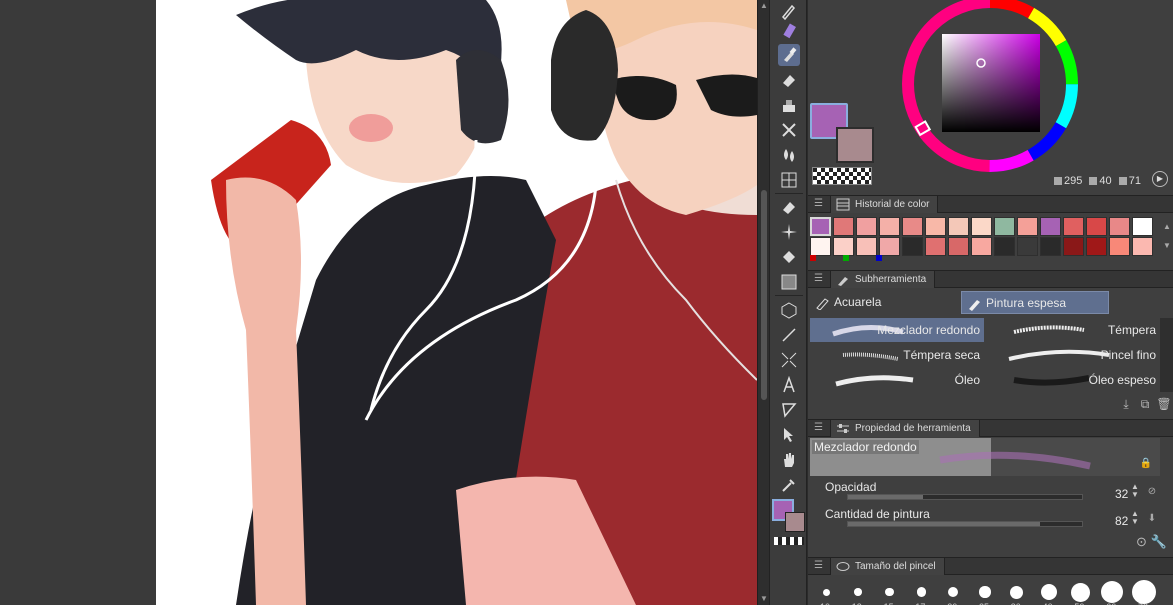 The image size is (1173, 605). What do you see at coordinates (995, 520) in the screenshot?
I see `paint-amount-row: Cantidad de pintura 82 ▲ ▼ ⬇` at bounding box center [995, 520].